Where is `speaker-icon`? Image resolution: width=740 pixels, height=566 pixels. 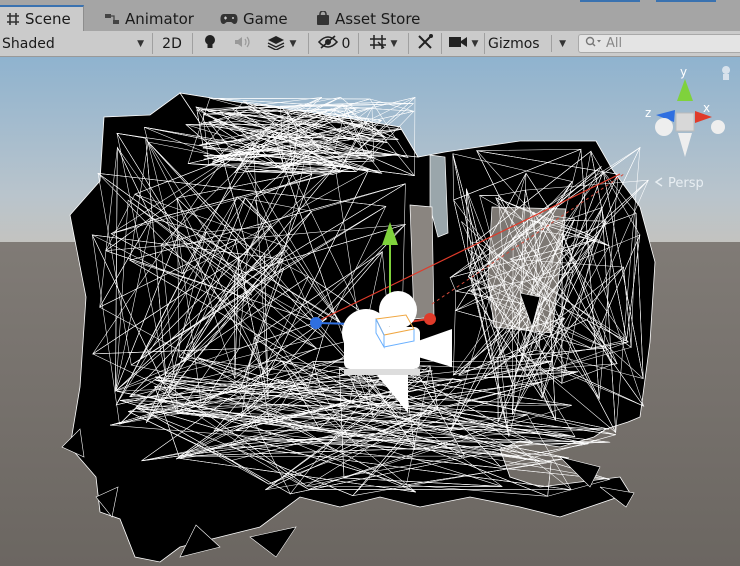
speaker-icon is located at coordinates (243, 44).